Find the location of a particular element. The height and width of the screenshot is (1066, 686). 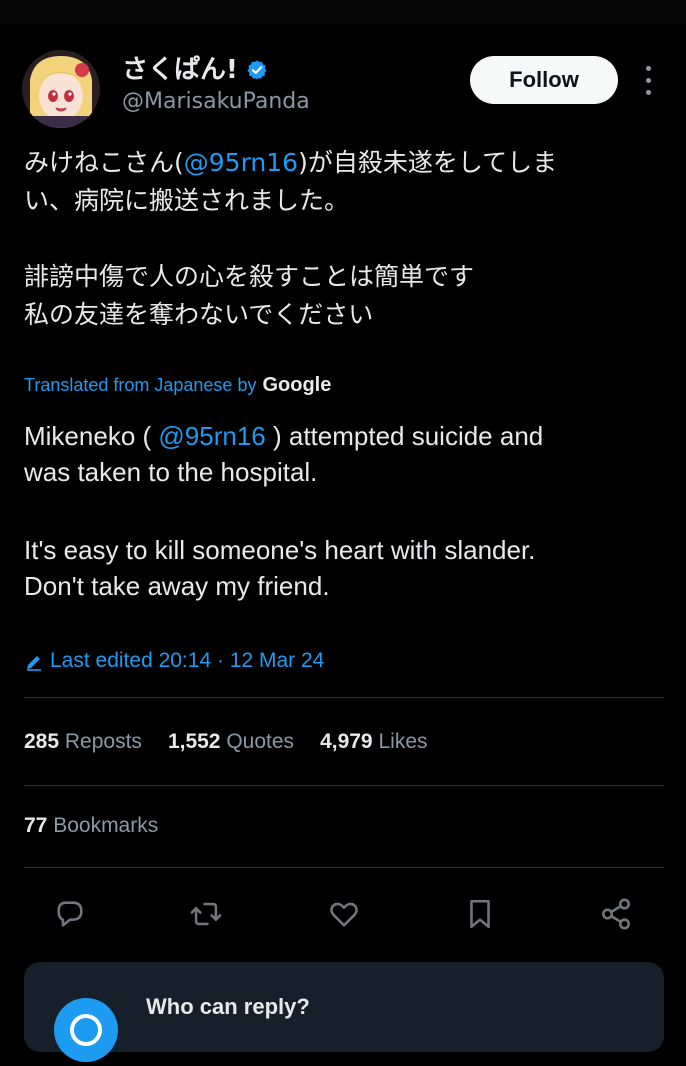

reply-icon is located at coordinates (70, 914).